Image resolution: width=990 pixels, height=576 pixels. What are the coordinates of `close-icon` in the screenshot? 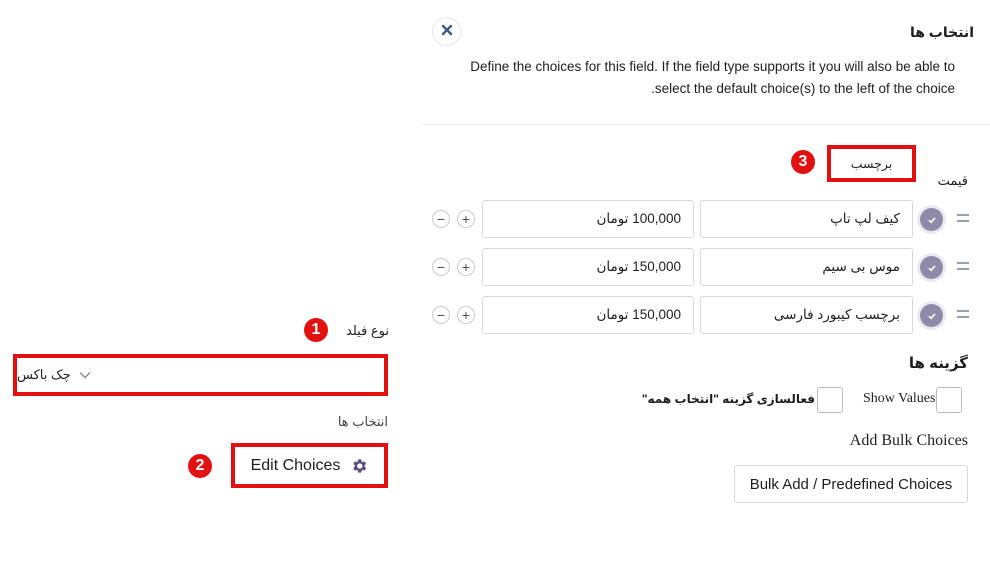 It's located at (447, 32).